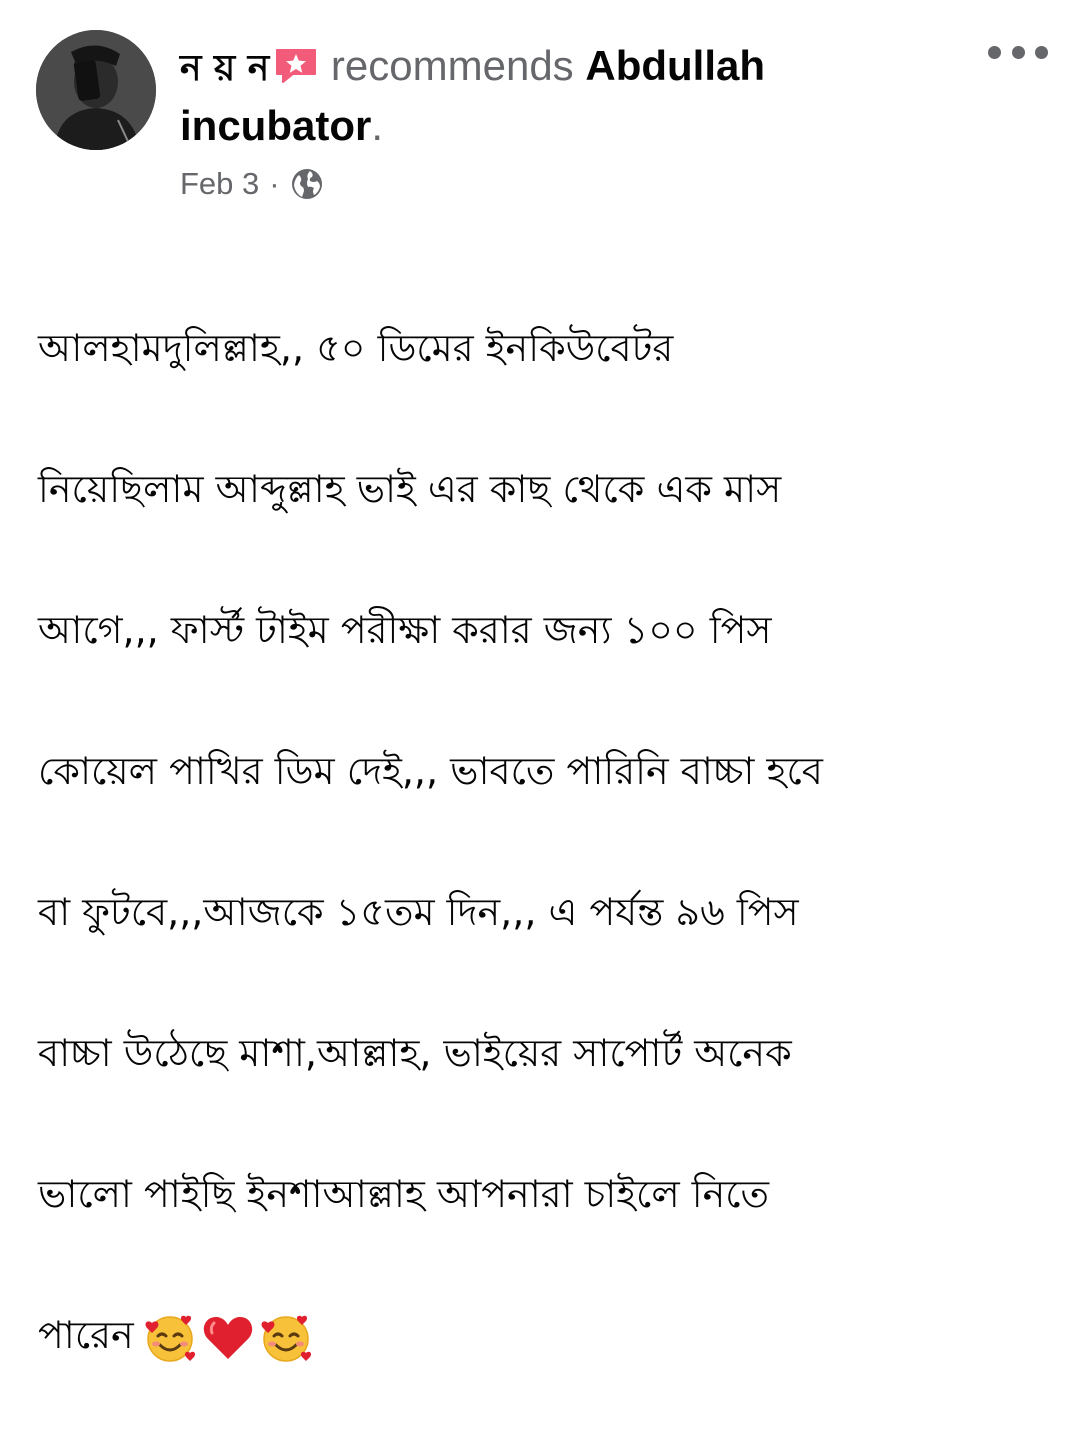 The image size is (1080, 1441). I want to click on post-meta: Feb 3 ·, so click(252, 184).